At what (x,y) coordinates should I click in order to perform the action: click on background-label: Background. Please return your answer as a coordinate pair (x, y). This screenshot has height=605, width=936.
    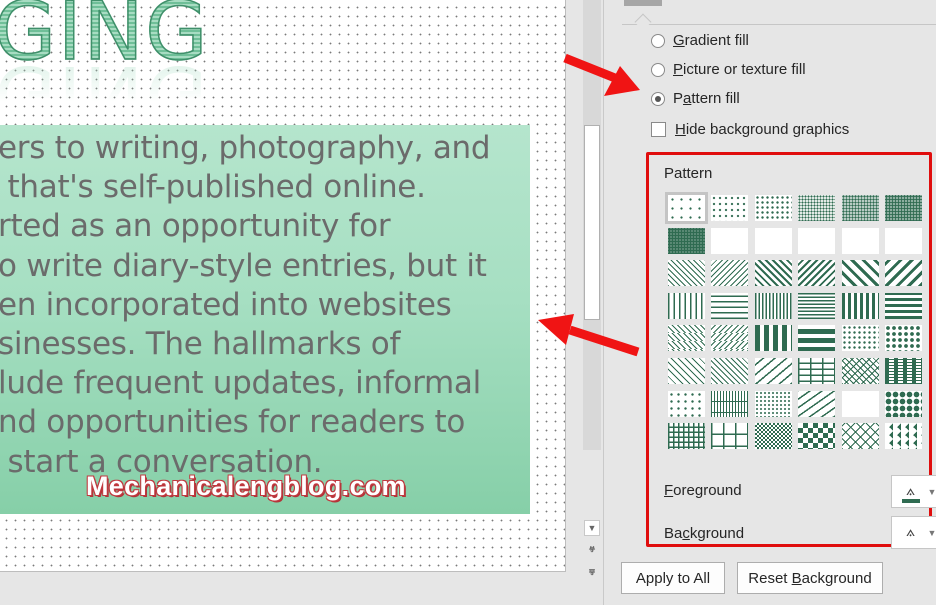
    Looking at the image, I should click on (704, 533).